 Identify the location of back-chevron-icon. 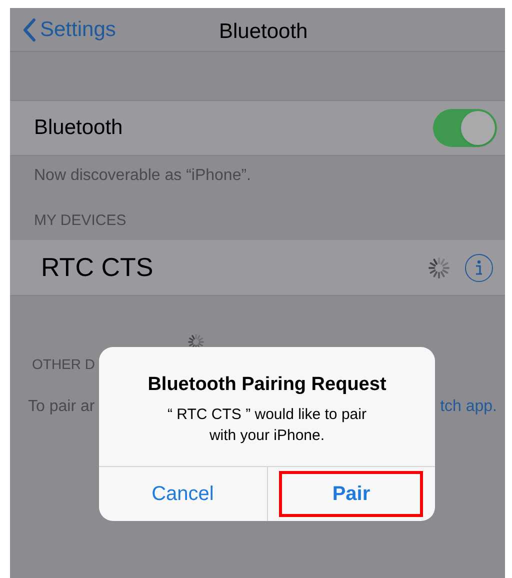
(29, 30).